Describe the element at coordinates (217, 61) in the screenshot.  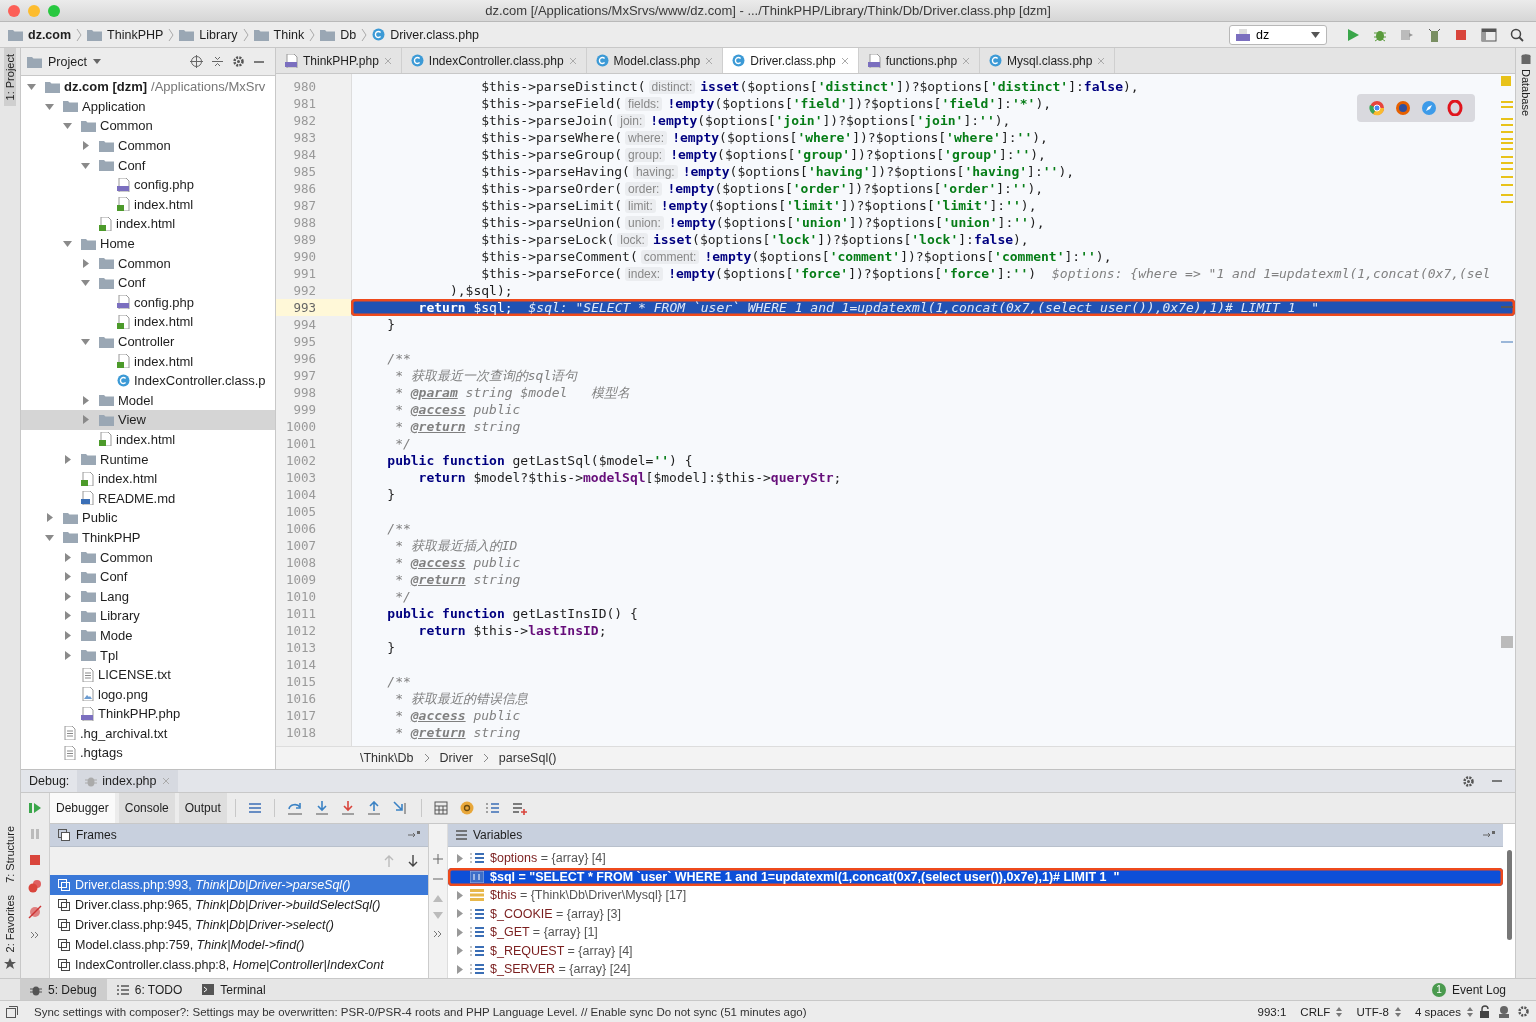
I see `collapse-icon` at that location.